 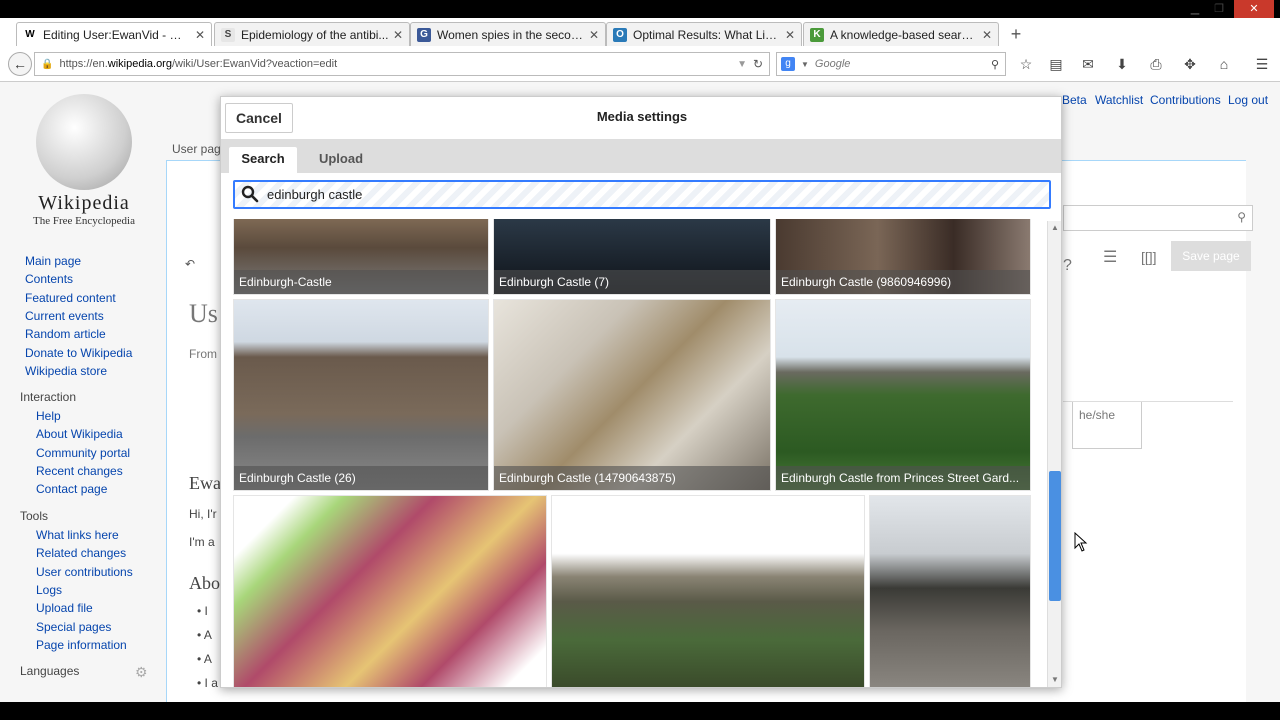 What do you see at coordinates (196, 149) in the screenshot?
I see `user-page-tab: User pag` at bounding box center [196, 149].